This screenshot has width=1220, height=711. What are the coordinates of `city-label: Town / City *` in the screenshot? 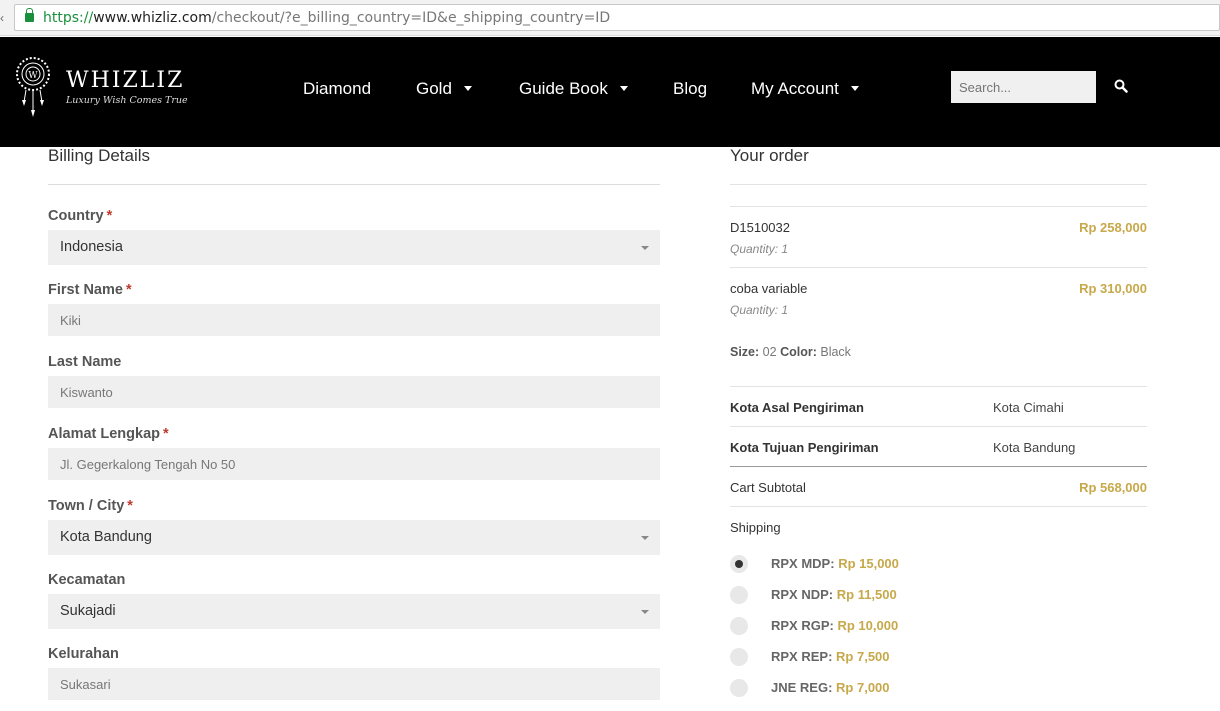 It's located at (90, 506).